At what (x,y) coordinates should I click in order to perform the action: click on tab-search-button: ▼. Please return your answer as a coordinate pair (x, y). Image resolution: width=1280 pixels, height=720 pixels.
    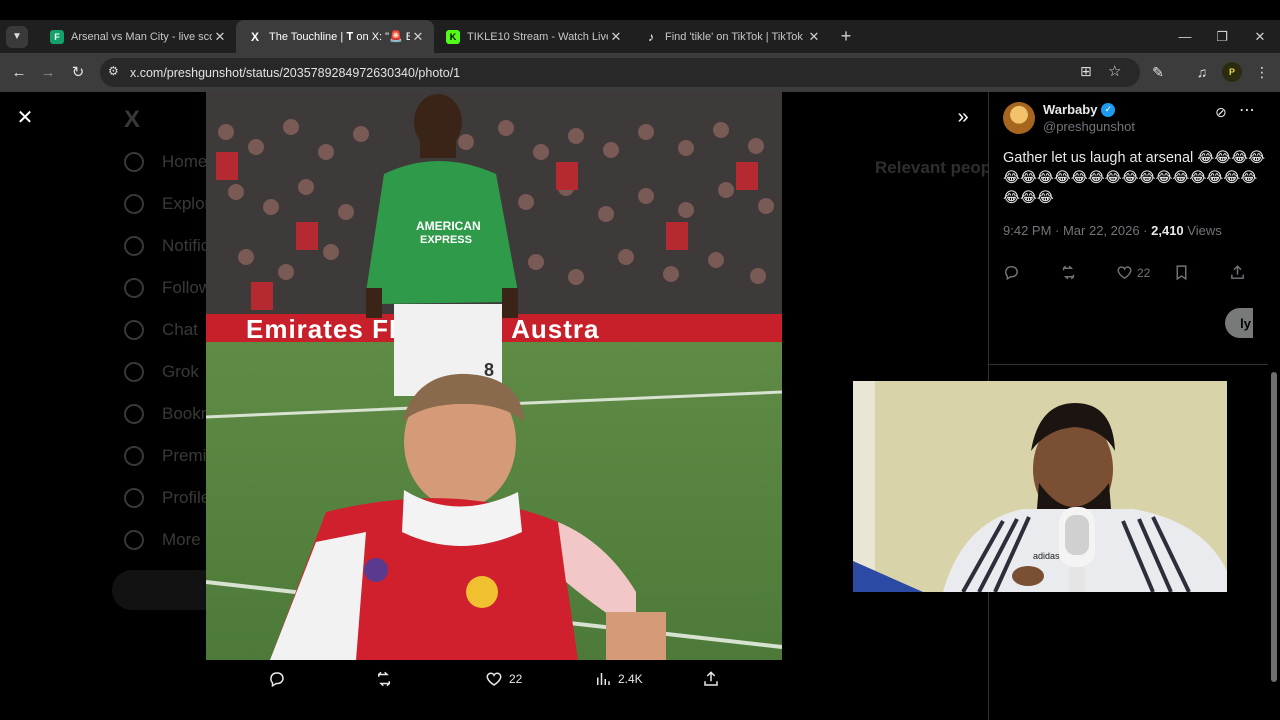
    Looking at the image, I should click on (17, 36).